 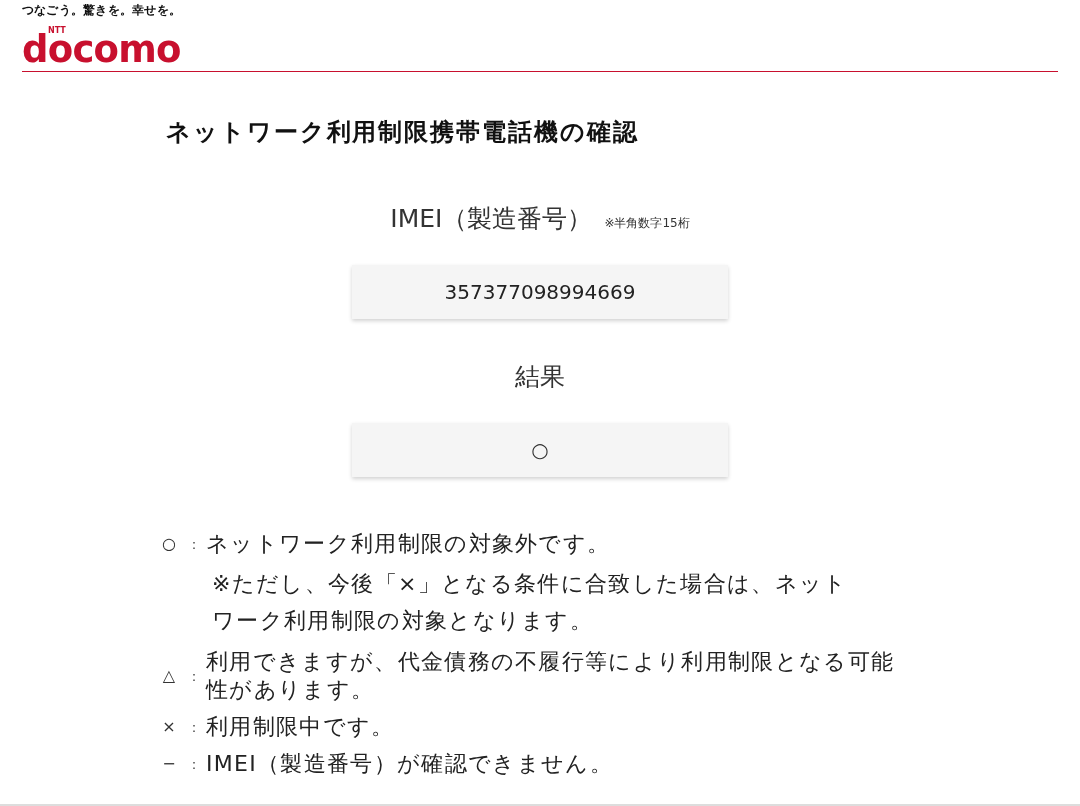 What do you see at coordinates (530, 602) in the screenshot?
I see `legend-note: ※ただし、今後「×」となる条件に合致した場合は、ネットワーク利用制限の対象となります。` at bounding box center [530, 602].